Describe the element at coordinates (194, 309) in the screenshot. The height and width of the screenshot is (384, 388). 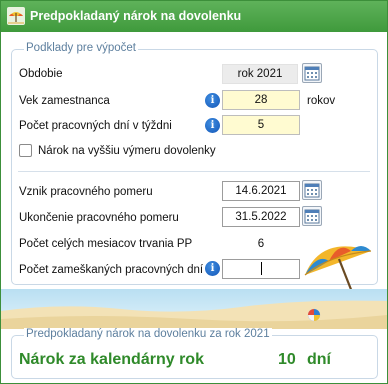
I see `beach-scene` at that location.